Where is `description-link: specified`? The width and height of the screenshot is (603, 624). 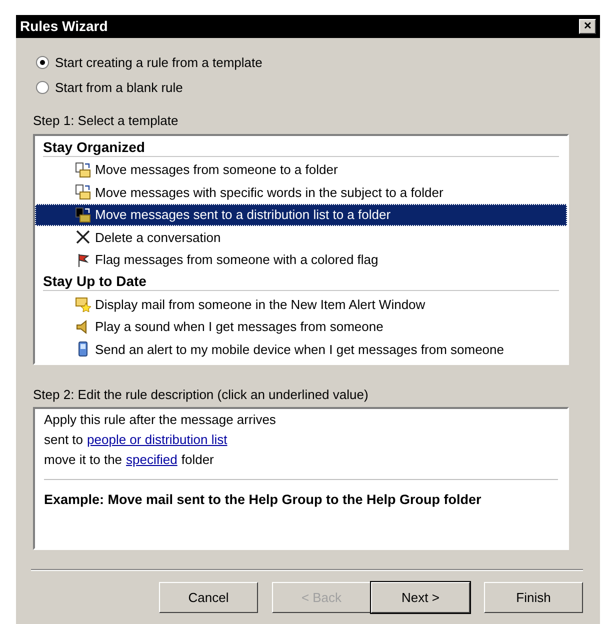
description-link: specified is located at coordinates (152, 460).